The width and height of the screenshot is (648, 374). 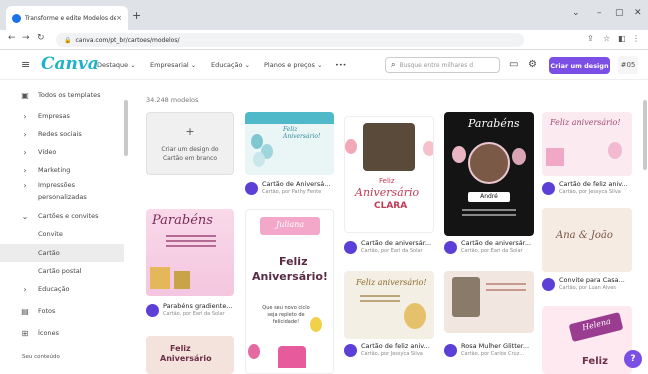 I want to click on template-thumbnail: Ana & João, so click(x=587, y=240).